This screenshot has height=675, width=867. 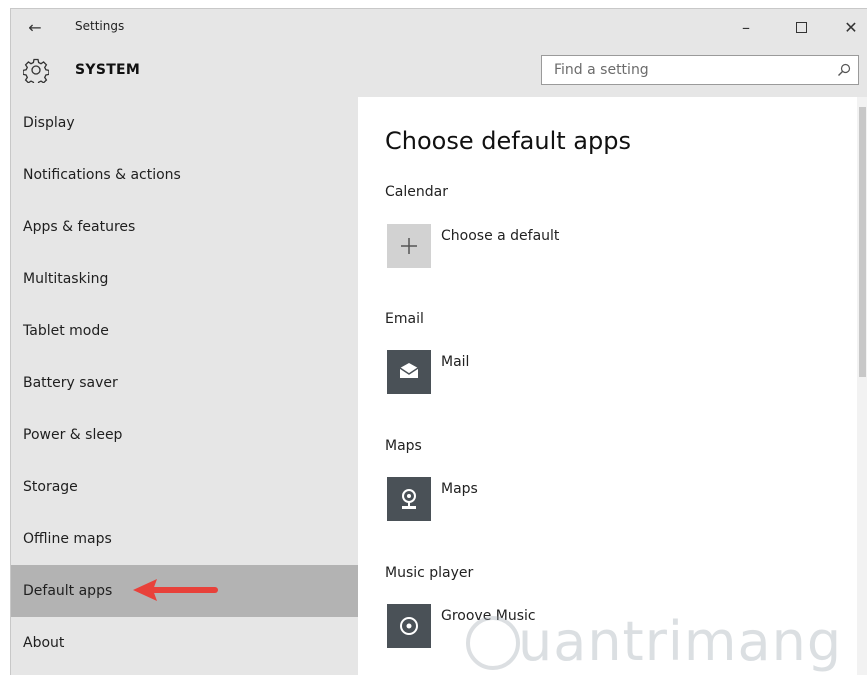 I want to click on groove-music-icon, so click(x=409, y=626).